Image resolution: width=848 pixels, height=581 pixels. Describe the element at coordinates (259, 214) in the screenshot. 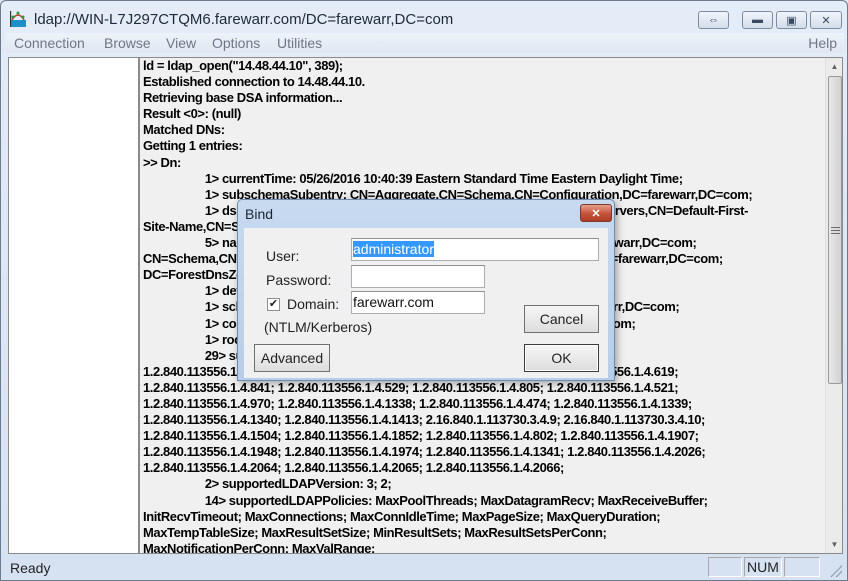

I see `dialog-title: Bind` at that location.